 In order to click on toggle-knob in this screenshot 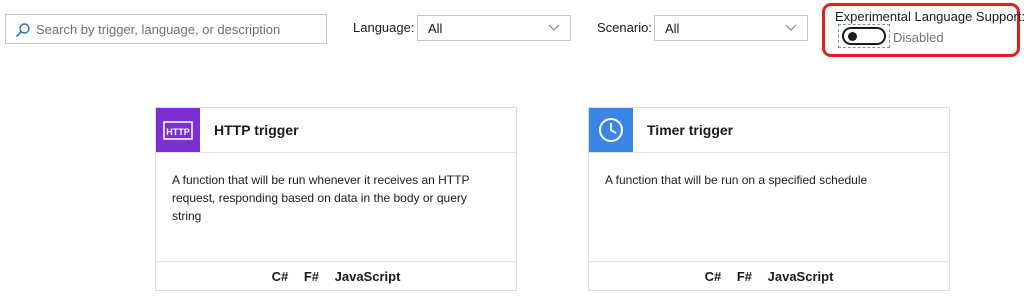, I will do `click(852, 36)`.